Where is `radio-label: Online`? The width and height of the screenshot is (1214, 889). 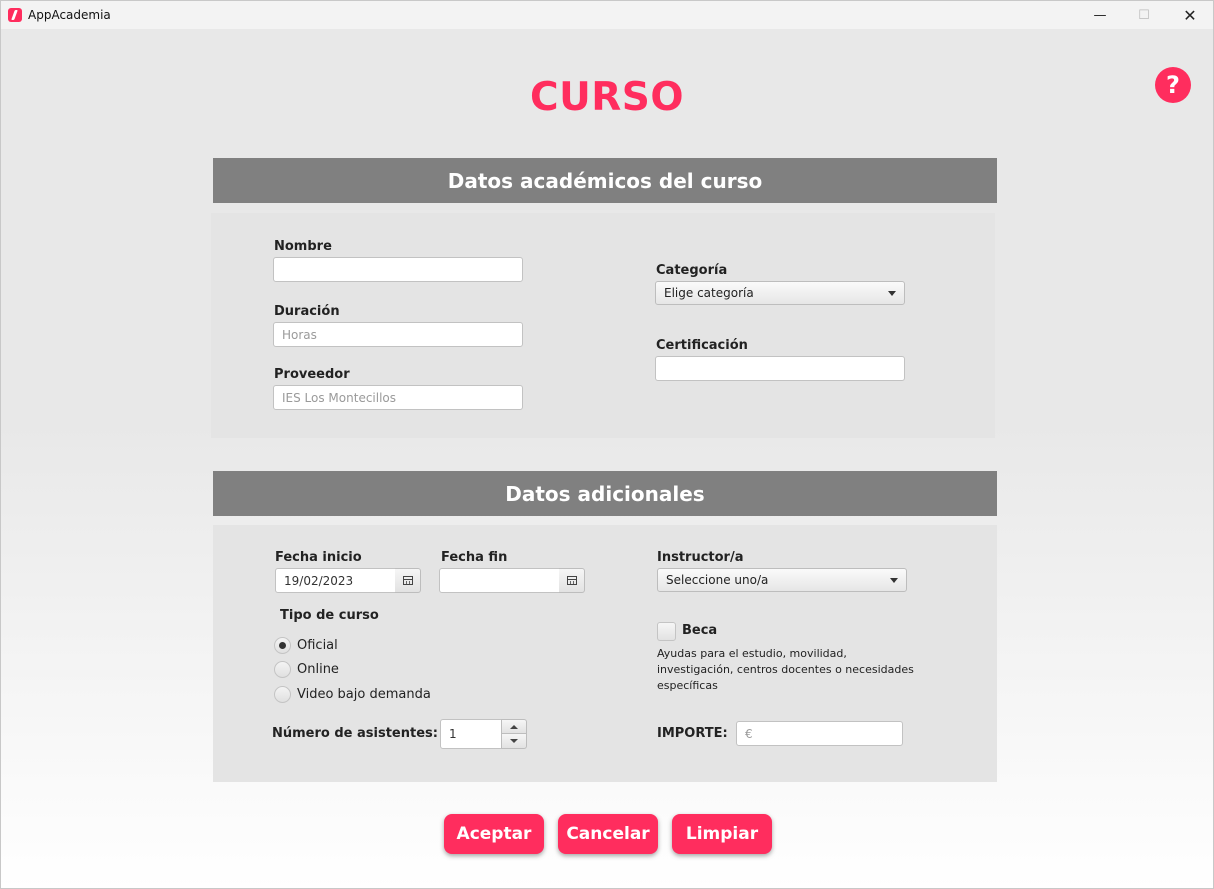 radio-label: Online is located at coordinates (318, 669).